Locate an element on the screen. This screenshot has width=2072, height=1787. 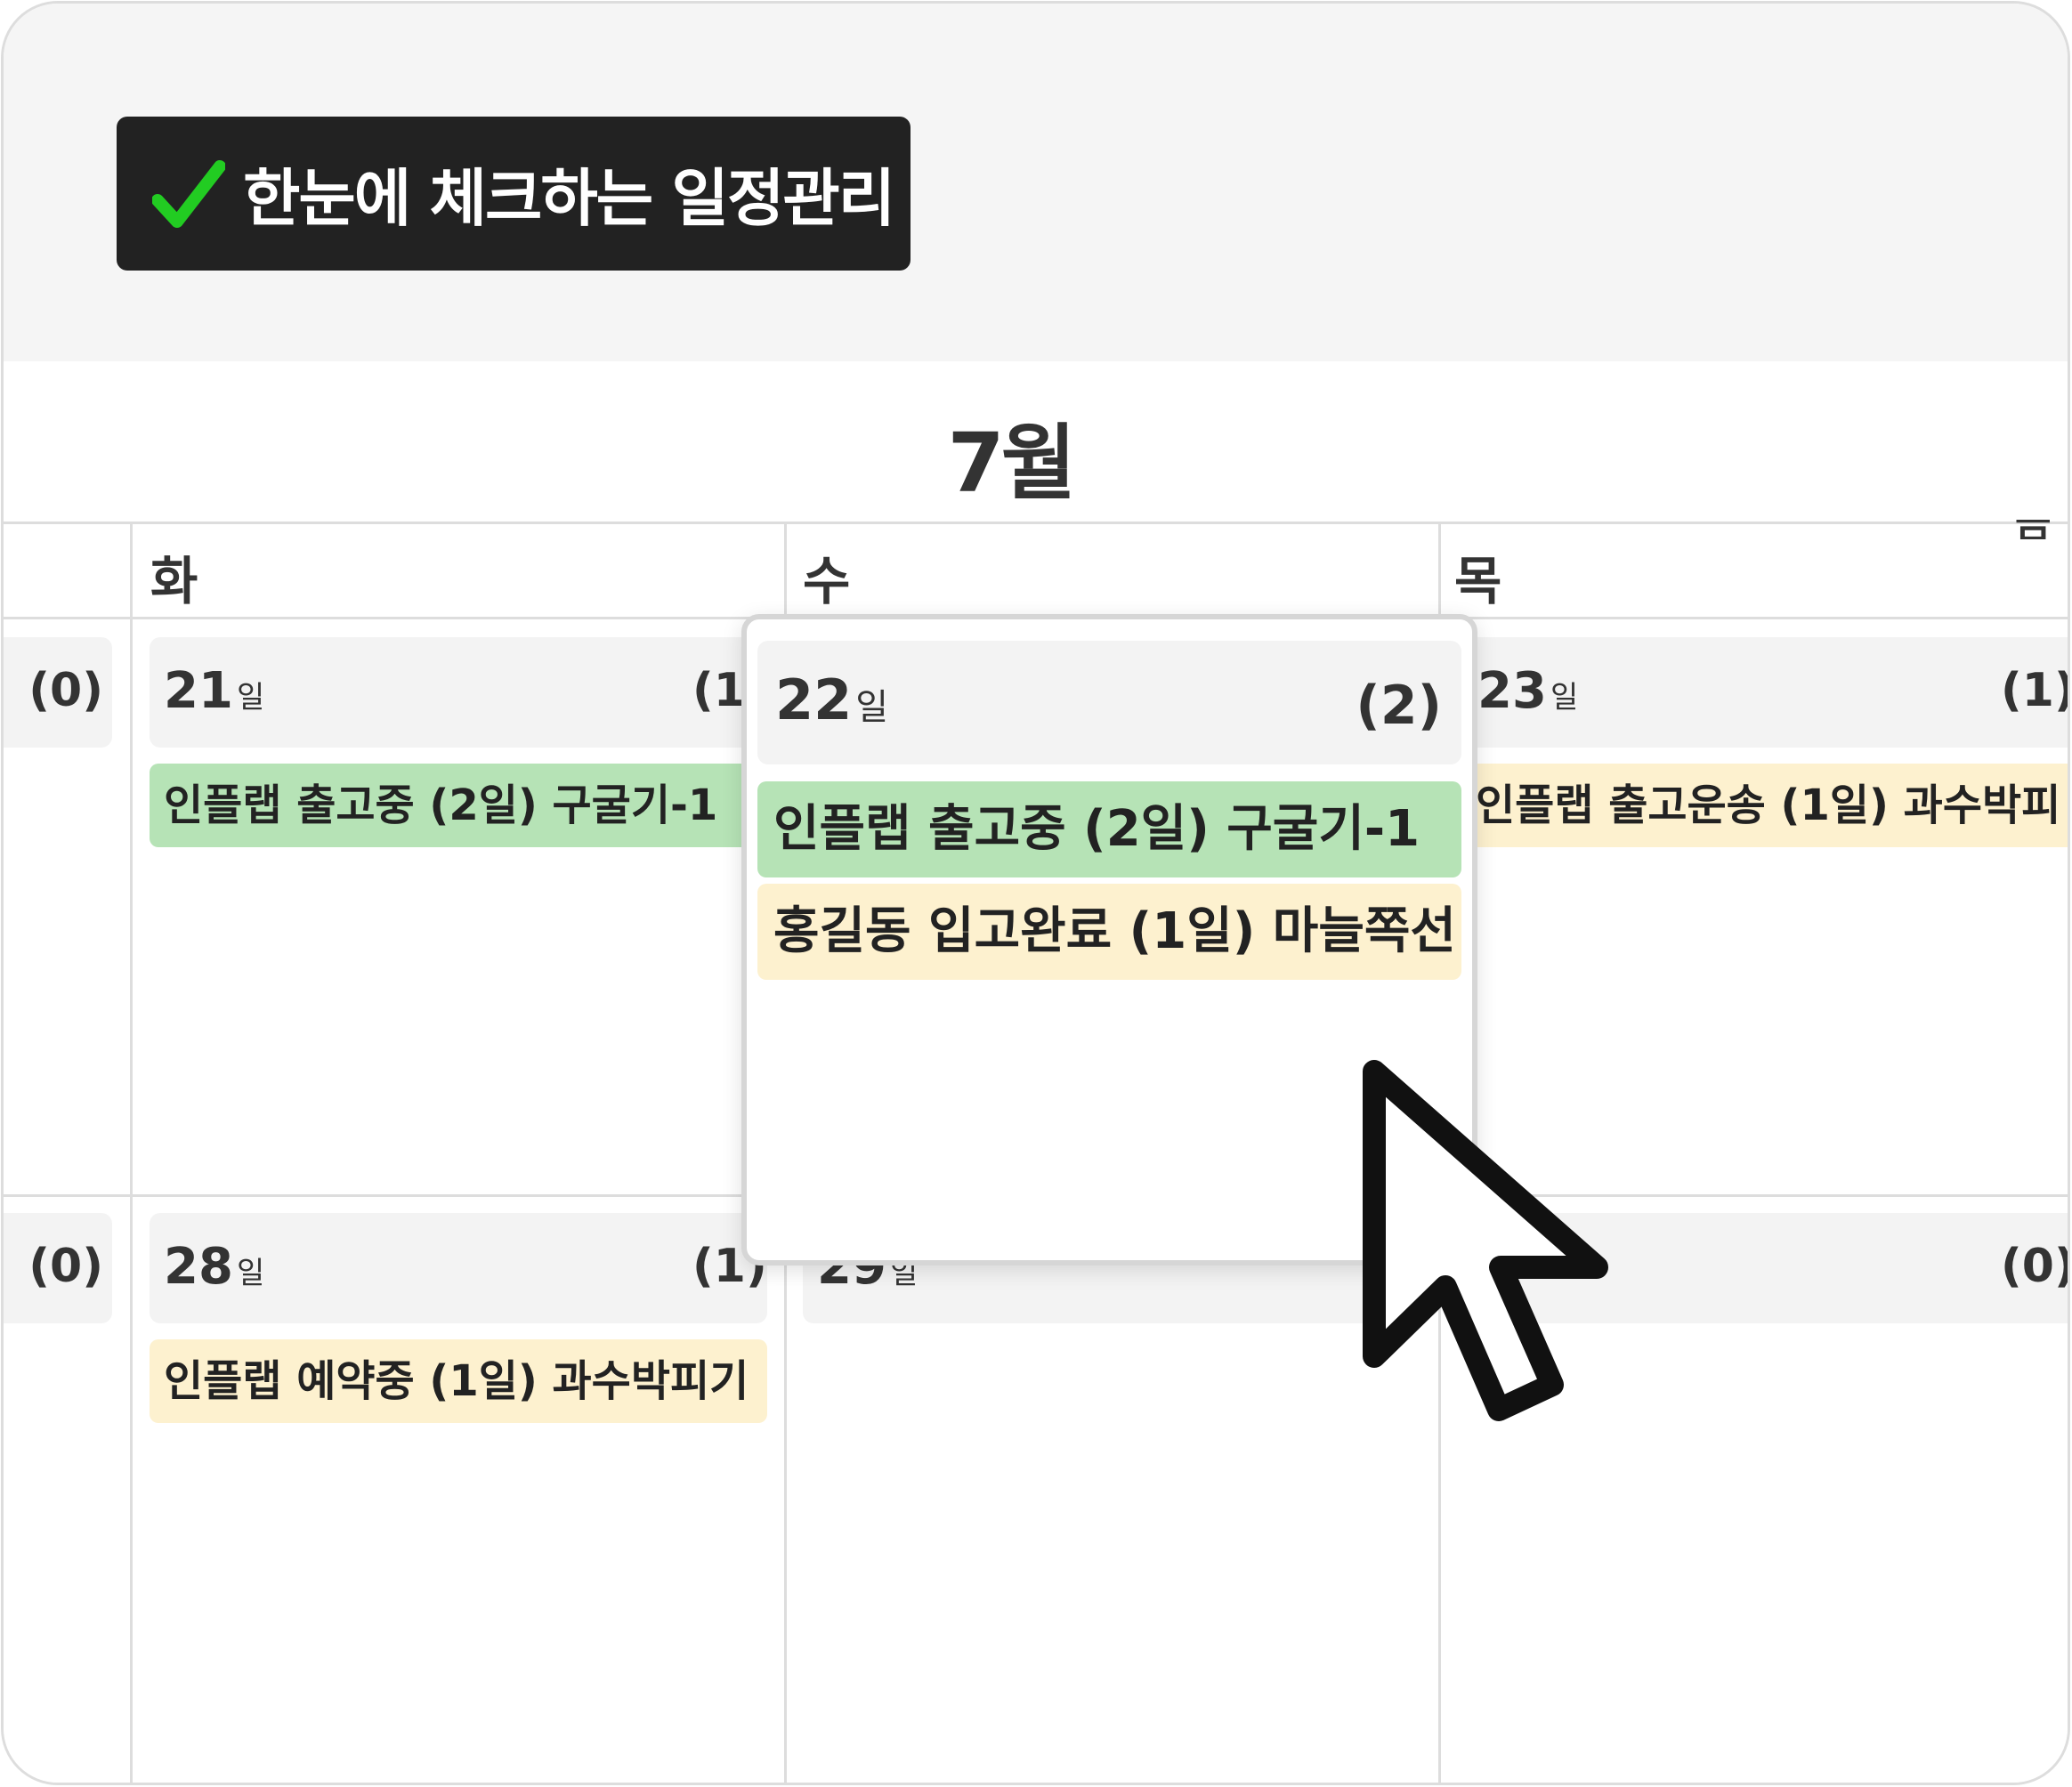
weekday-thu: 목 is located at coordinates (1478, 581).